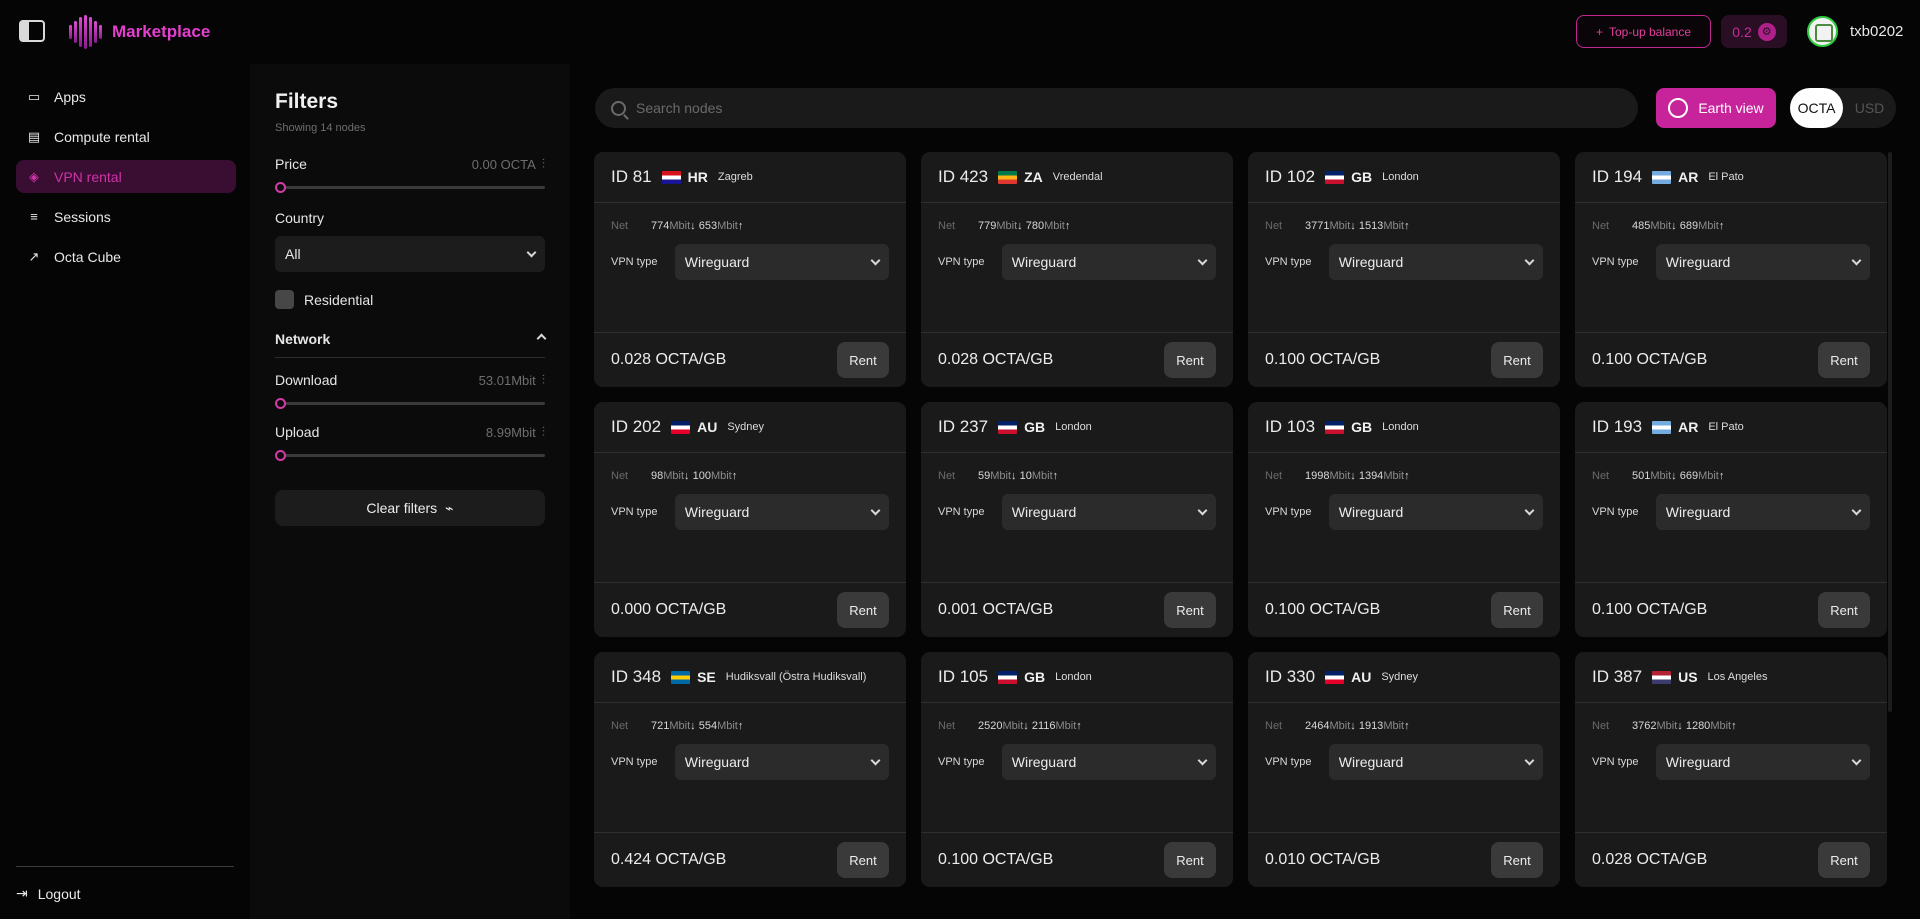  I want to click on nav-item-apps: ▭ Apps, so click(126, 96).